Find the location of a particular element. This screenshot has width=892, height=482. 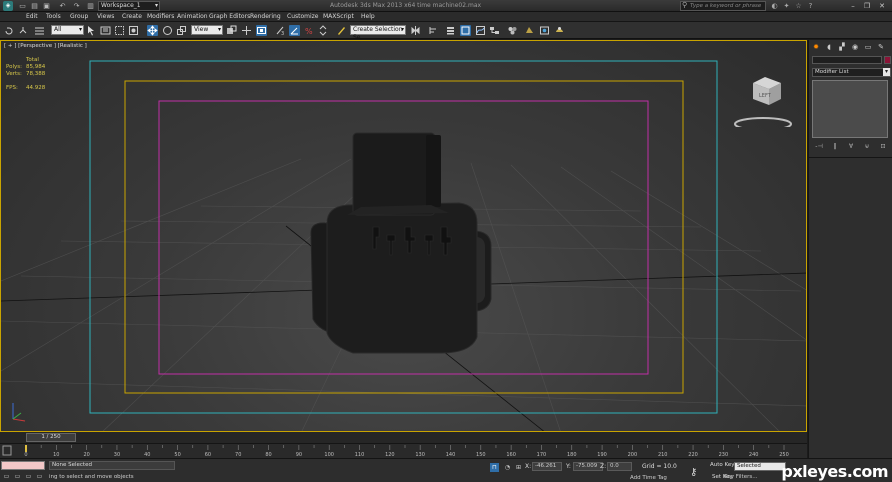

search-input: Type a keyword or phrase is located at coordinates (723, 6).